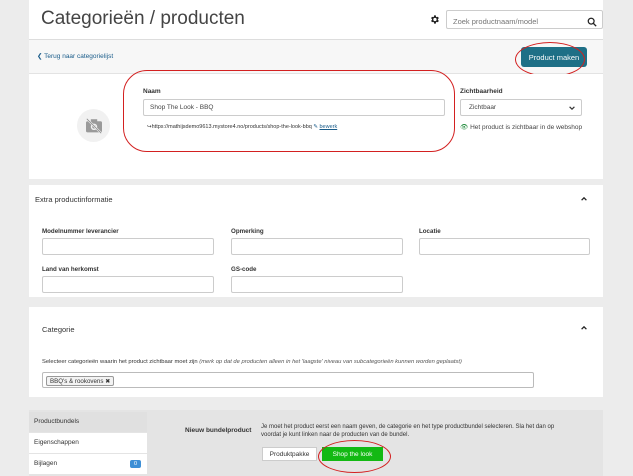 The height and width of the screenshot is (476, 633). I want to click on model-number-field, so click(128, 246).